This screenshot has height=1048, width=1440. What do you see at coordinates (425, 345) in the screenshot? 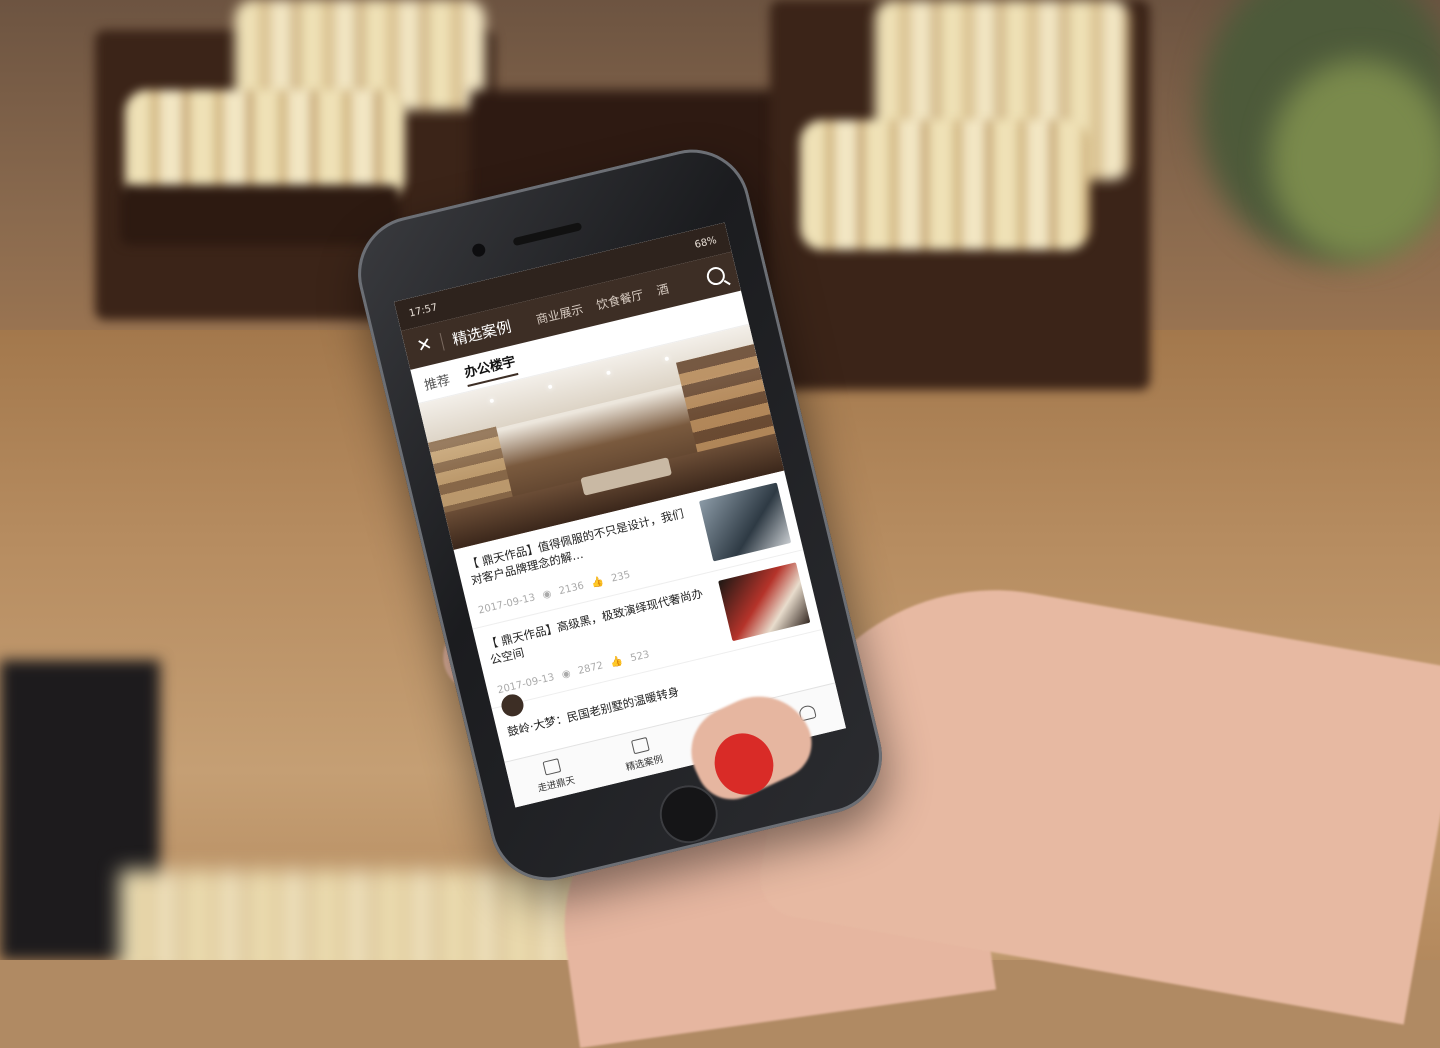
I see `close-icon: ✕` at bounding box center [425, 345].